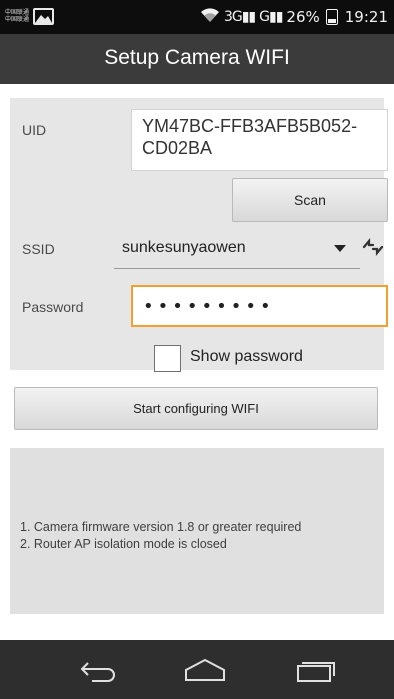  What do you see at coordinates (259, 306) in the screenshot?
I see `password-field: •••••••••` at bounding box center [259, 306].